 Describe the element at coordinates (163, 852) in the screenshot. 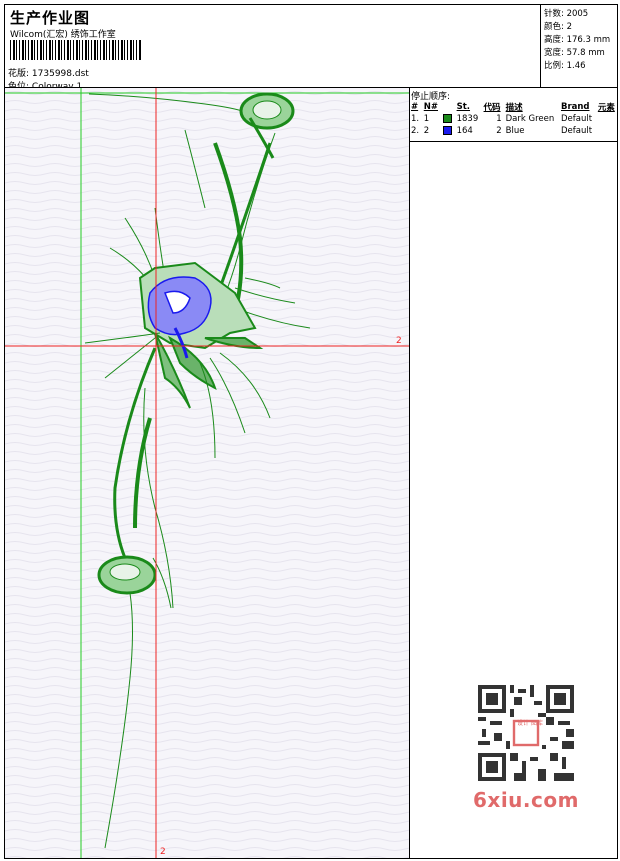

I see `crosshair-v-label: 2` at that location.